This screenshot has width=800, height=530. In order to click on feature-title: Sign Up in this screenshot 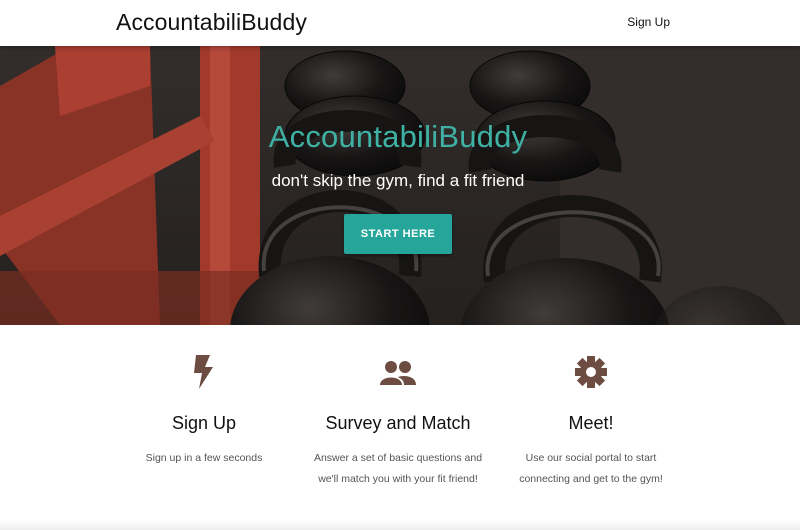, I will do `click(204, 423)`.